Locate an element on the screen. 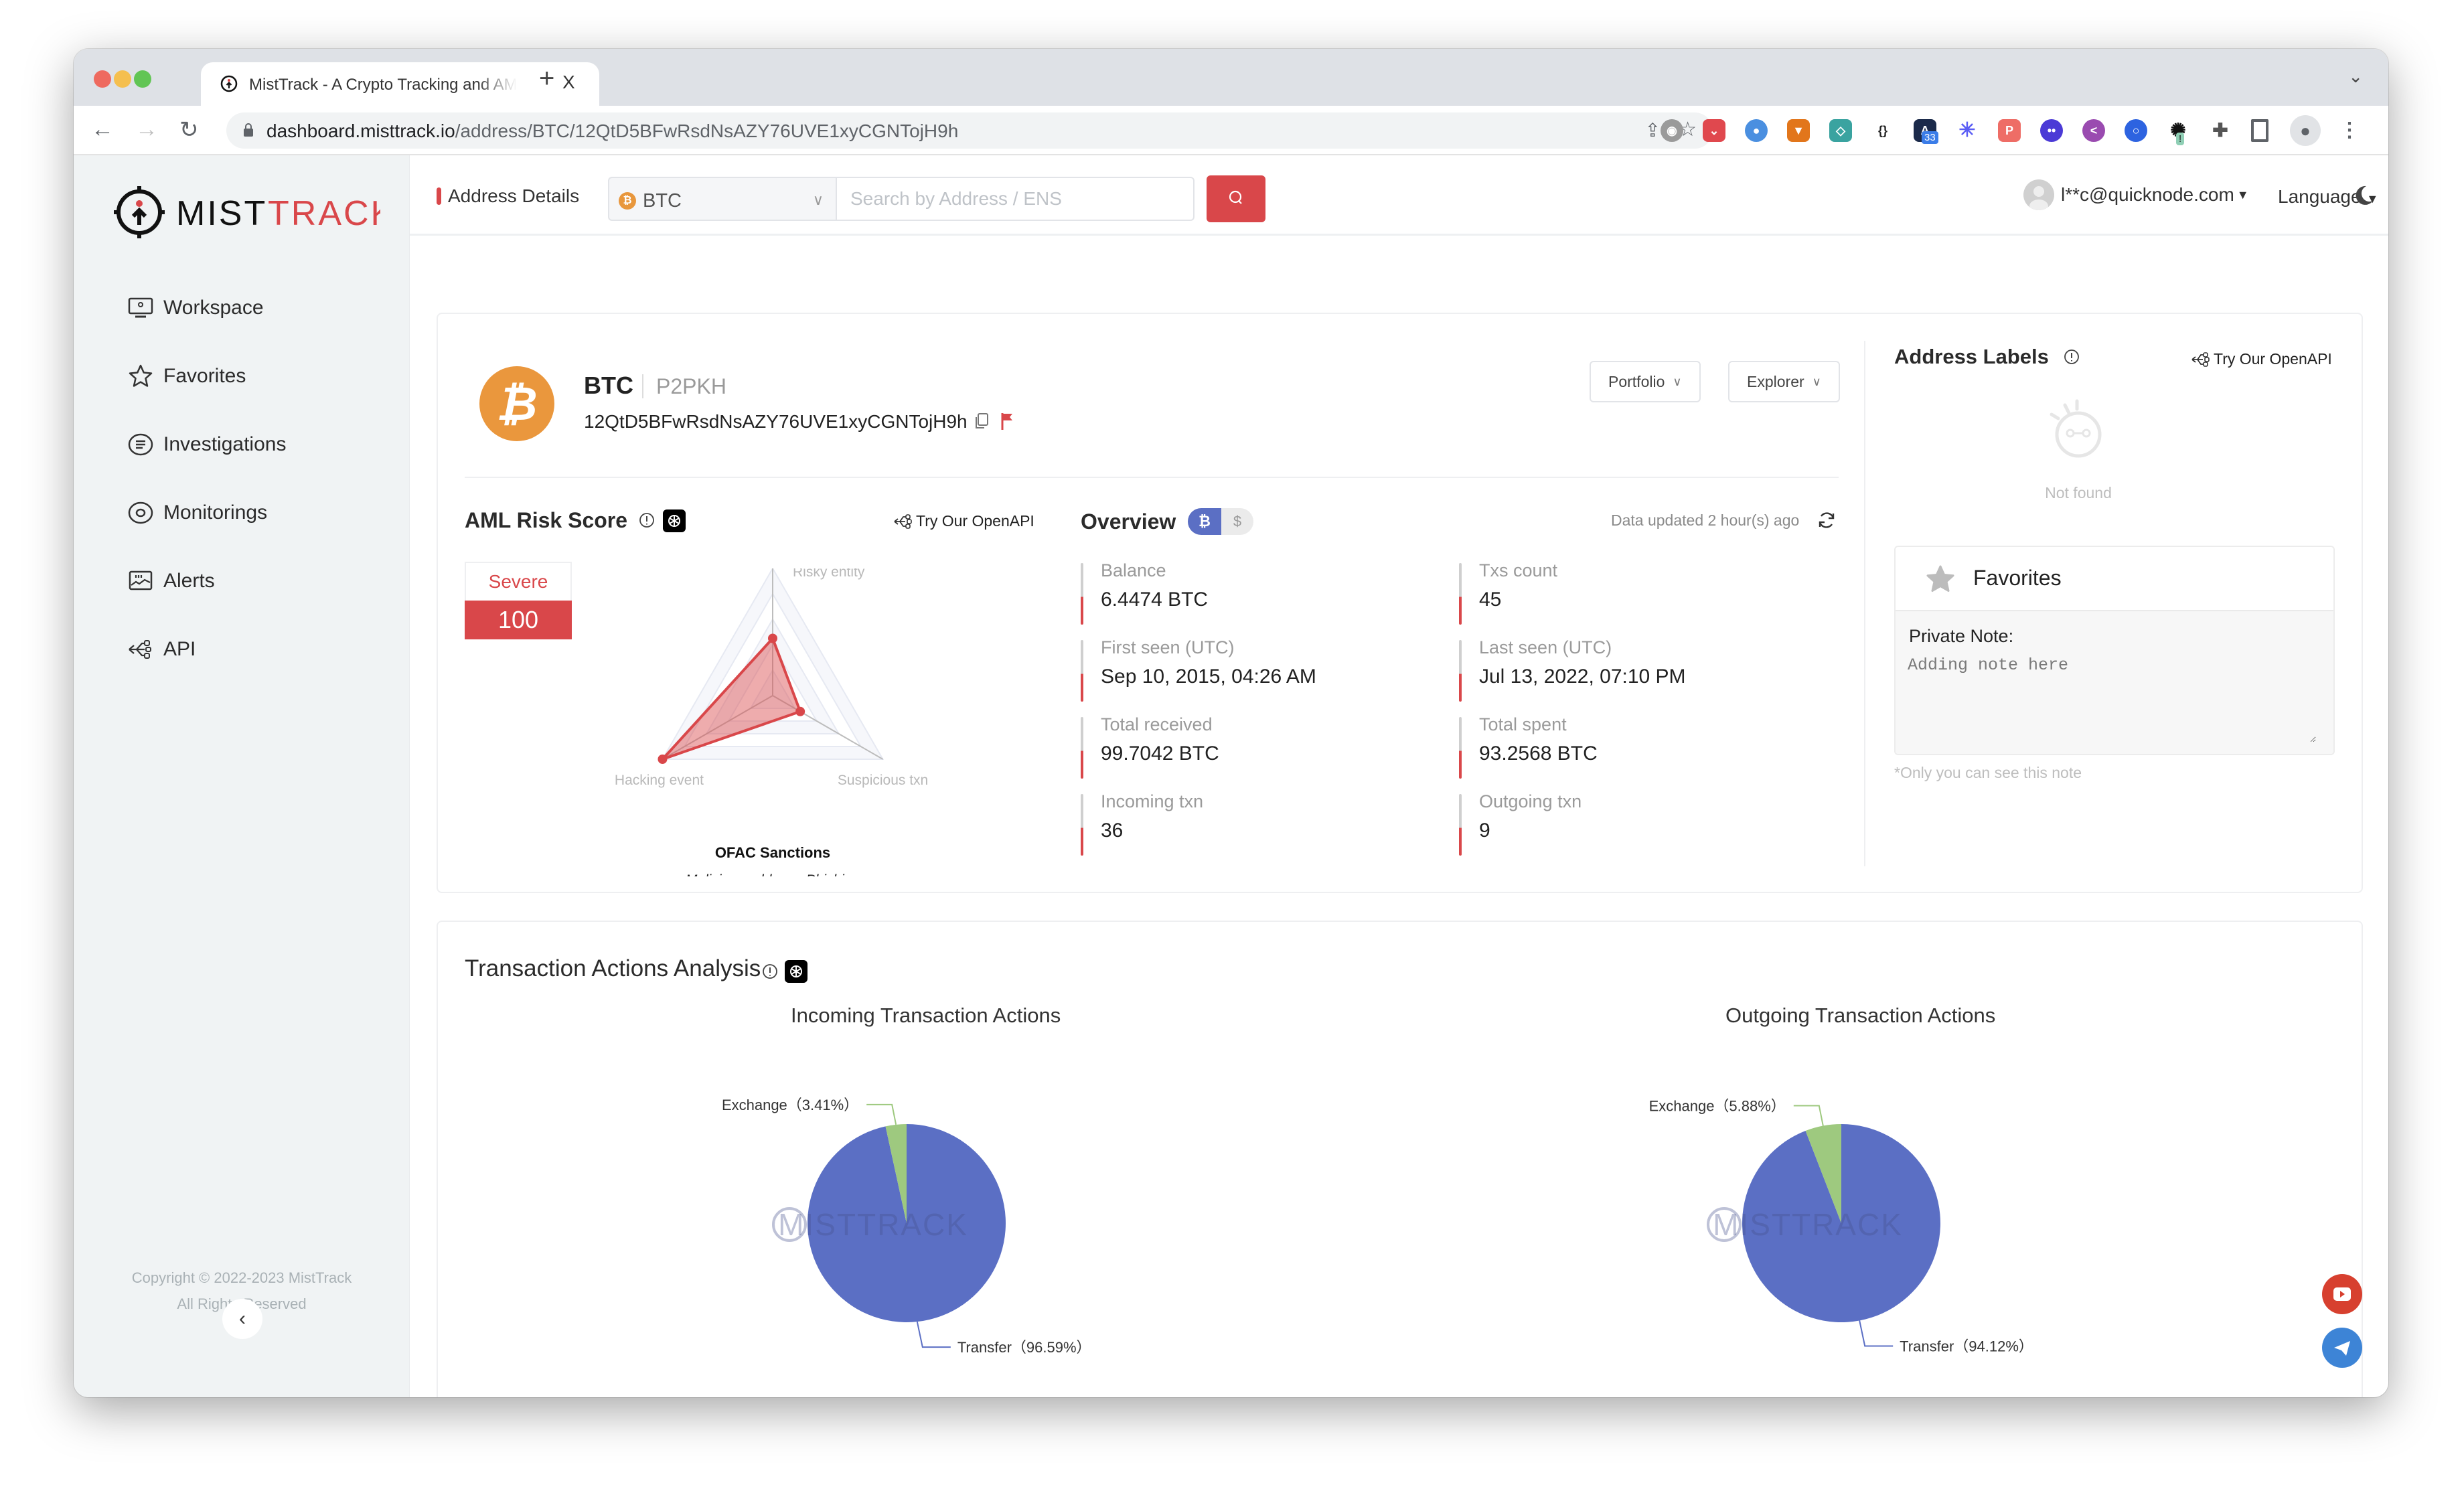  share-icon: ⇪ is located at coordinates (1653, 130).